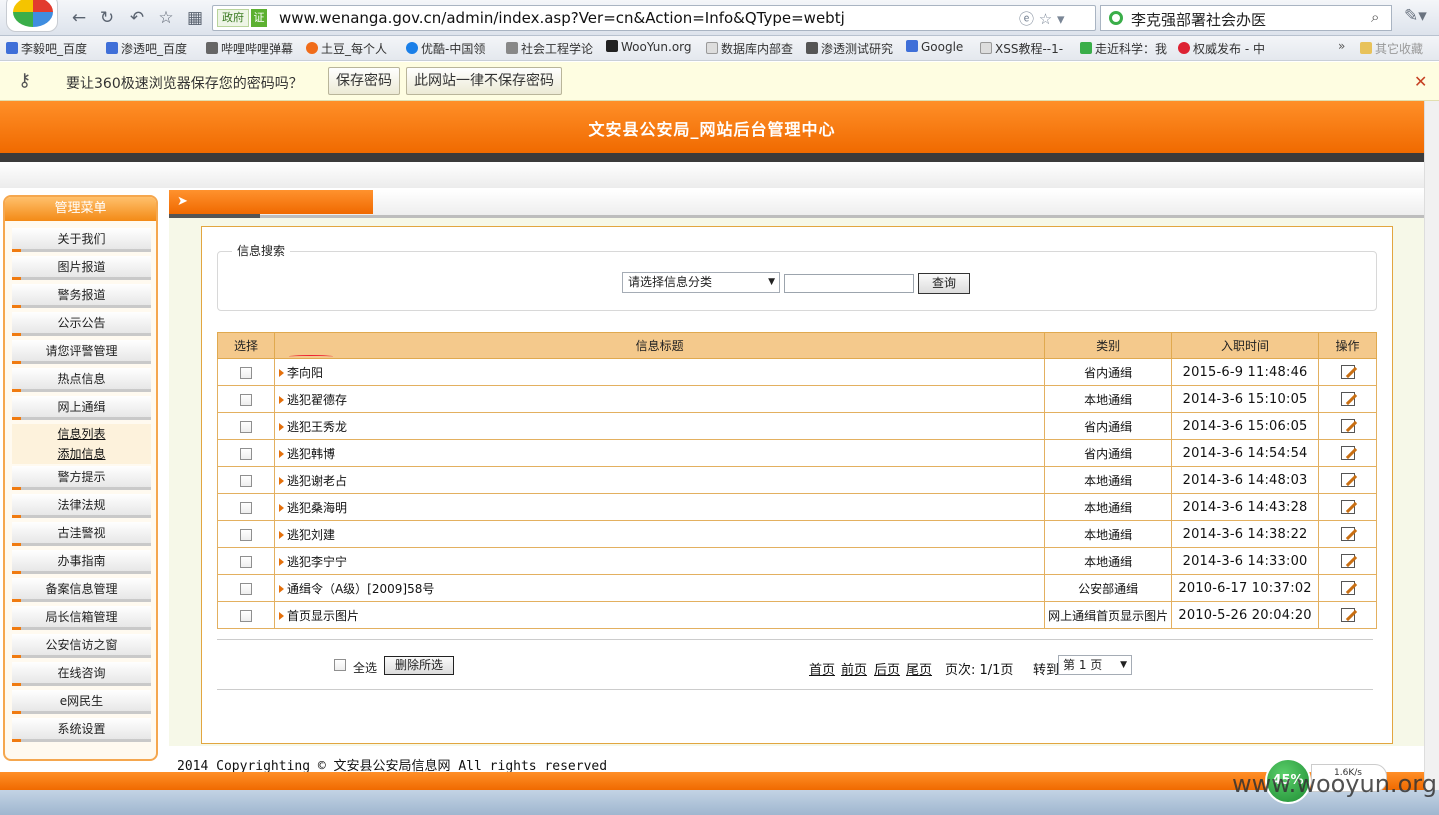 The height and width of the screenshot is (815, 1439). I want to click on page-select-value: 第 1 页, so click(1083, 665).